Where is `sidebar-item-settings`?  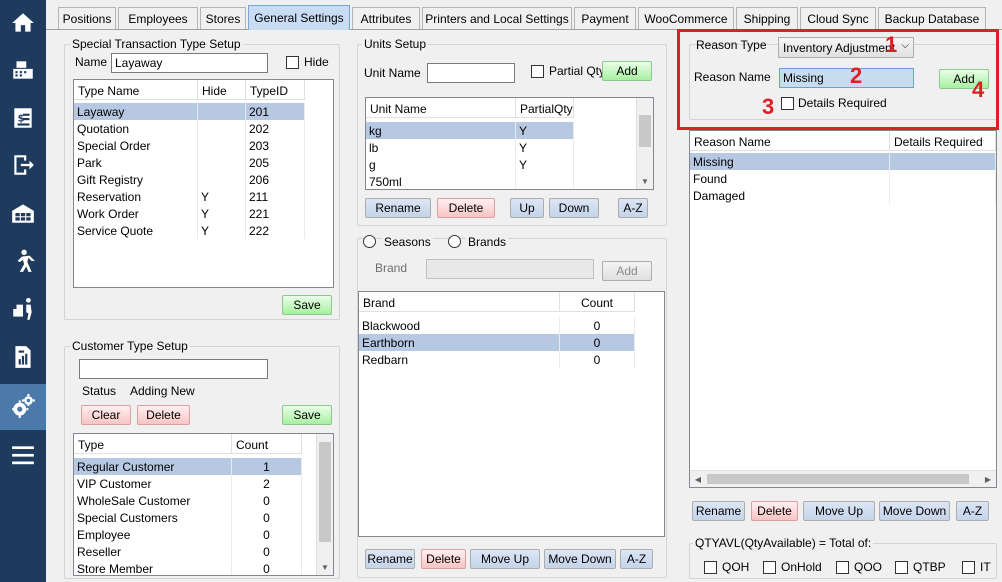 sidebar-item-settings is located at coordinates (23, 407).